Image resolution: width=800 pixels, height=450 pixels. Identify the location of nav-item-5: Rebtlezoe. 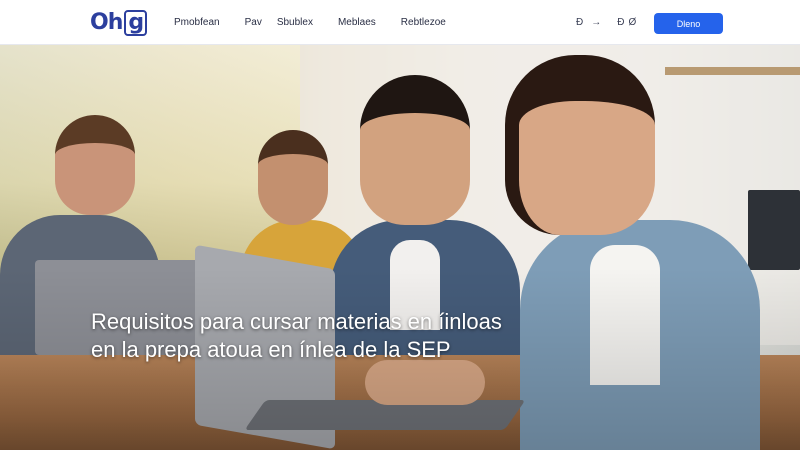
(423, 22).